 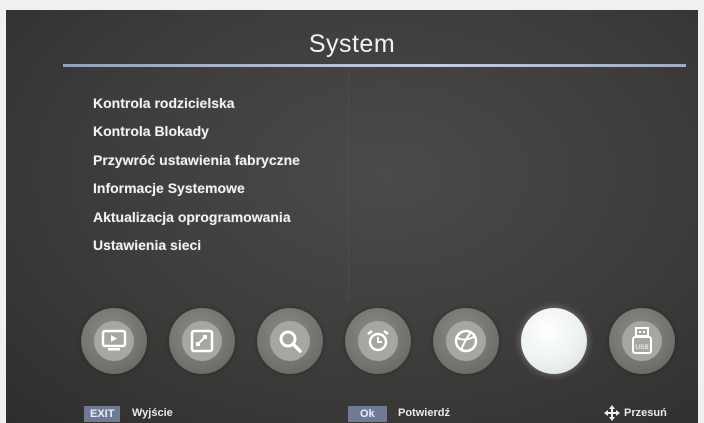 I want to click on ok-key: Ok, so click(x=367, y=414).